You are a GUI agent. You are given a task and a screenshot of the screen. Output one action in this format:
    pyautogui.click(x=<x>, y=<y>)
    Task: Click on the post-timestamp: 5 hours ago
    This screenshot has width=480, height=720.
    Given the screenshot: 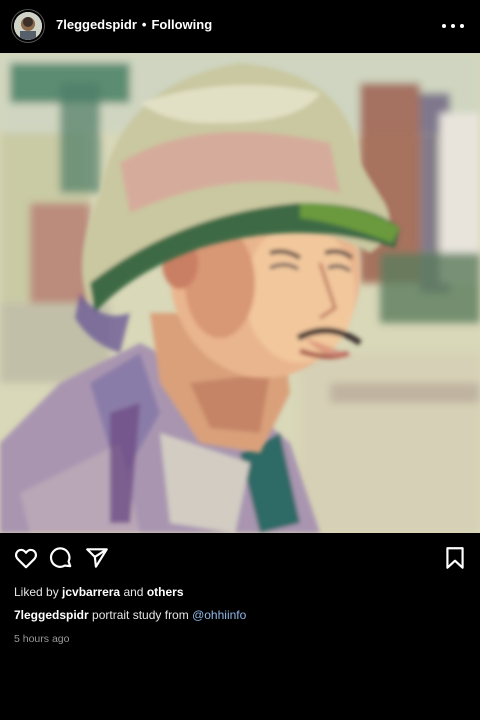 What is the action you would take?
    pyautogui.click(x=42, y=639)
    